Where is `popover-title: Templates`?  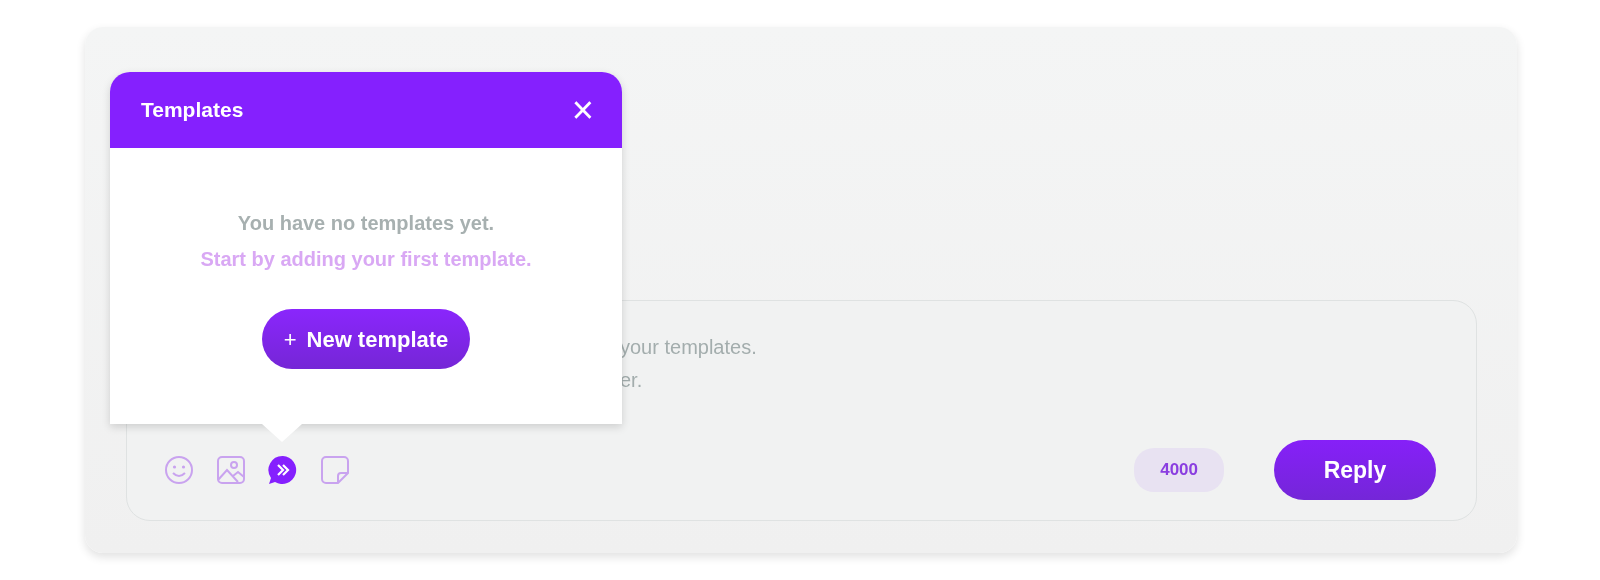
popover-title: Templates is located at coordinates (192, 110).